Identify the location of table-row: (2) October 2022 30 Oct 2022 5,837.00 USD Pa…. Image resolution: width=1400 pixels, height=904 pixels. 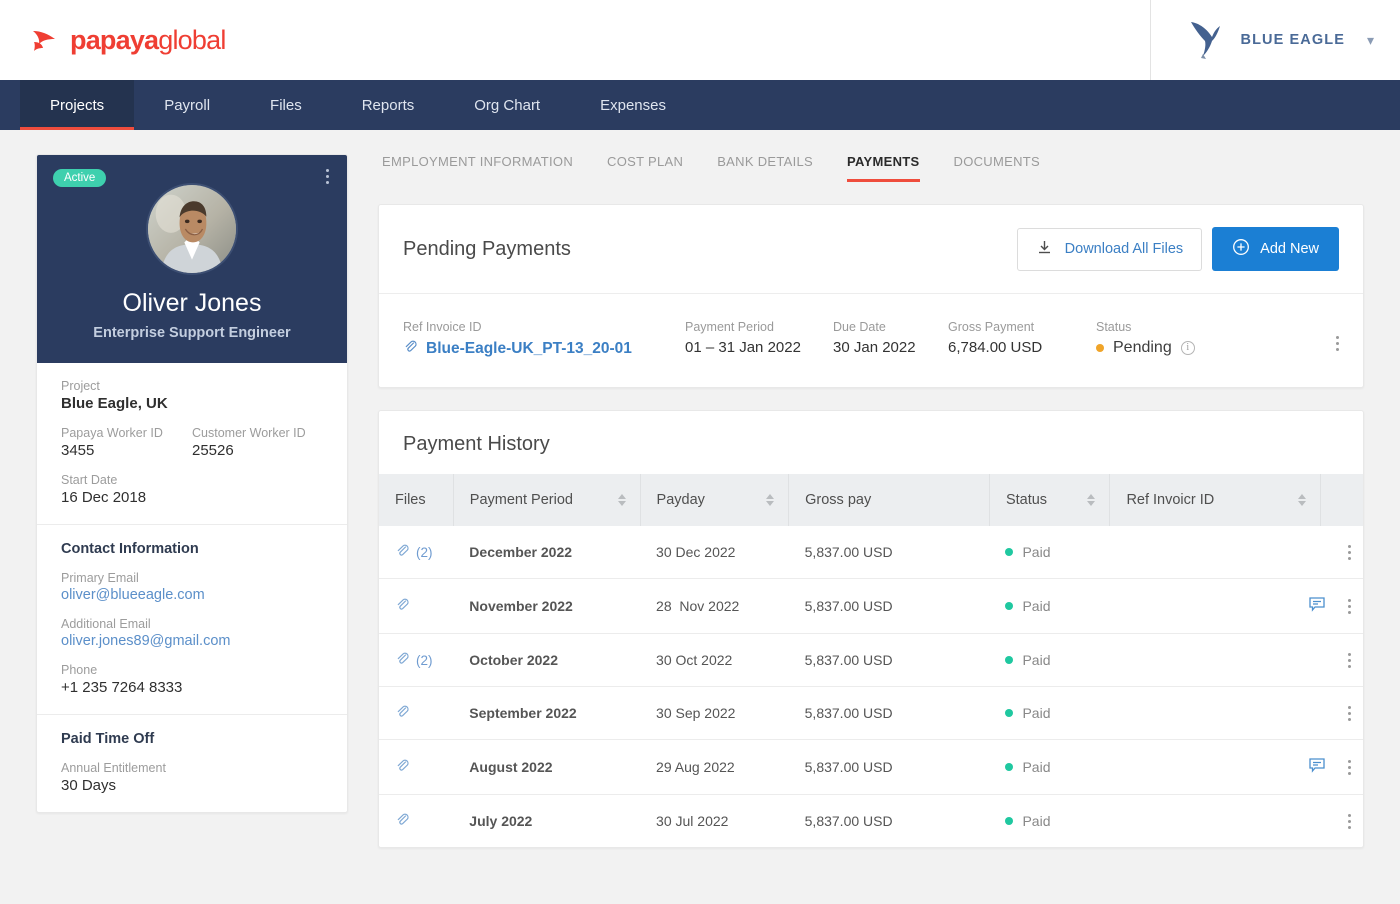
(871, 660).